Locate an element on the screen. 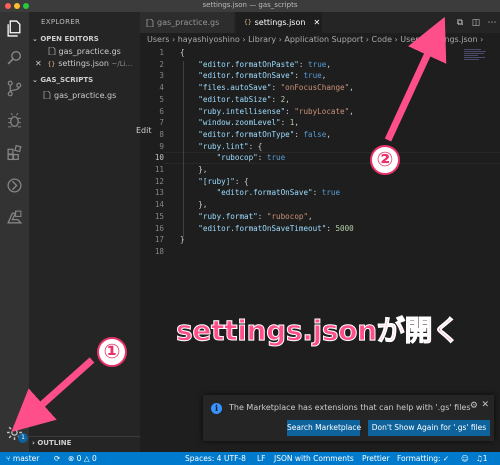 The width and height of the screenshot is (500, 465). title-bar: settings.json — gas_scripts is located at coordinates (250, 6).